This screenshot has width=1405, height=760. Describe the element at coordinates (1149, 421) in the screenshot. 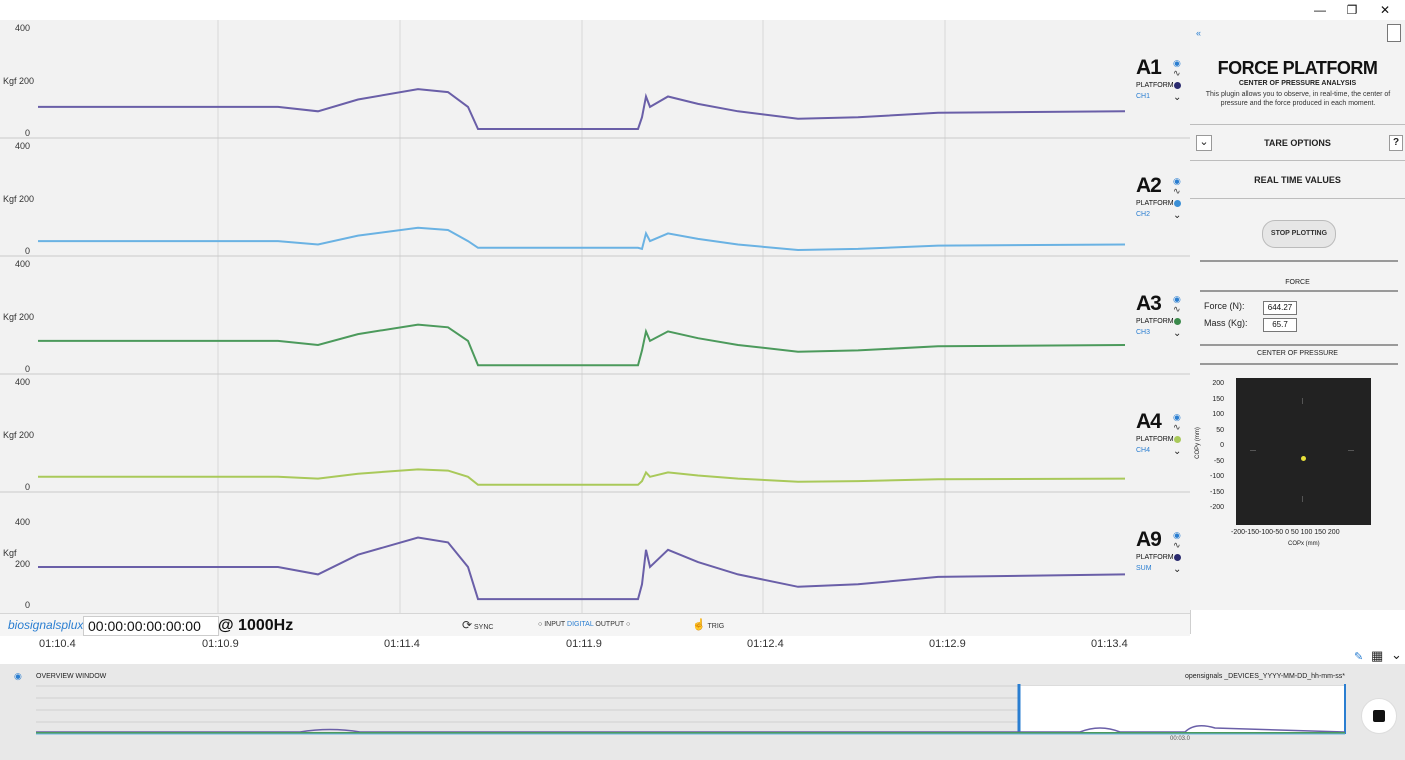

I see `channel-label: A4` at that location.